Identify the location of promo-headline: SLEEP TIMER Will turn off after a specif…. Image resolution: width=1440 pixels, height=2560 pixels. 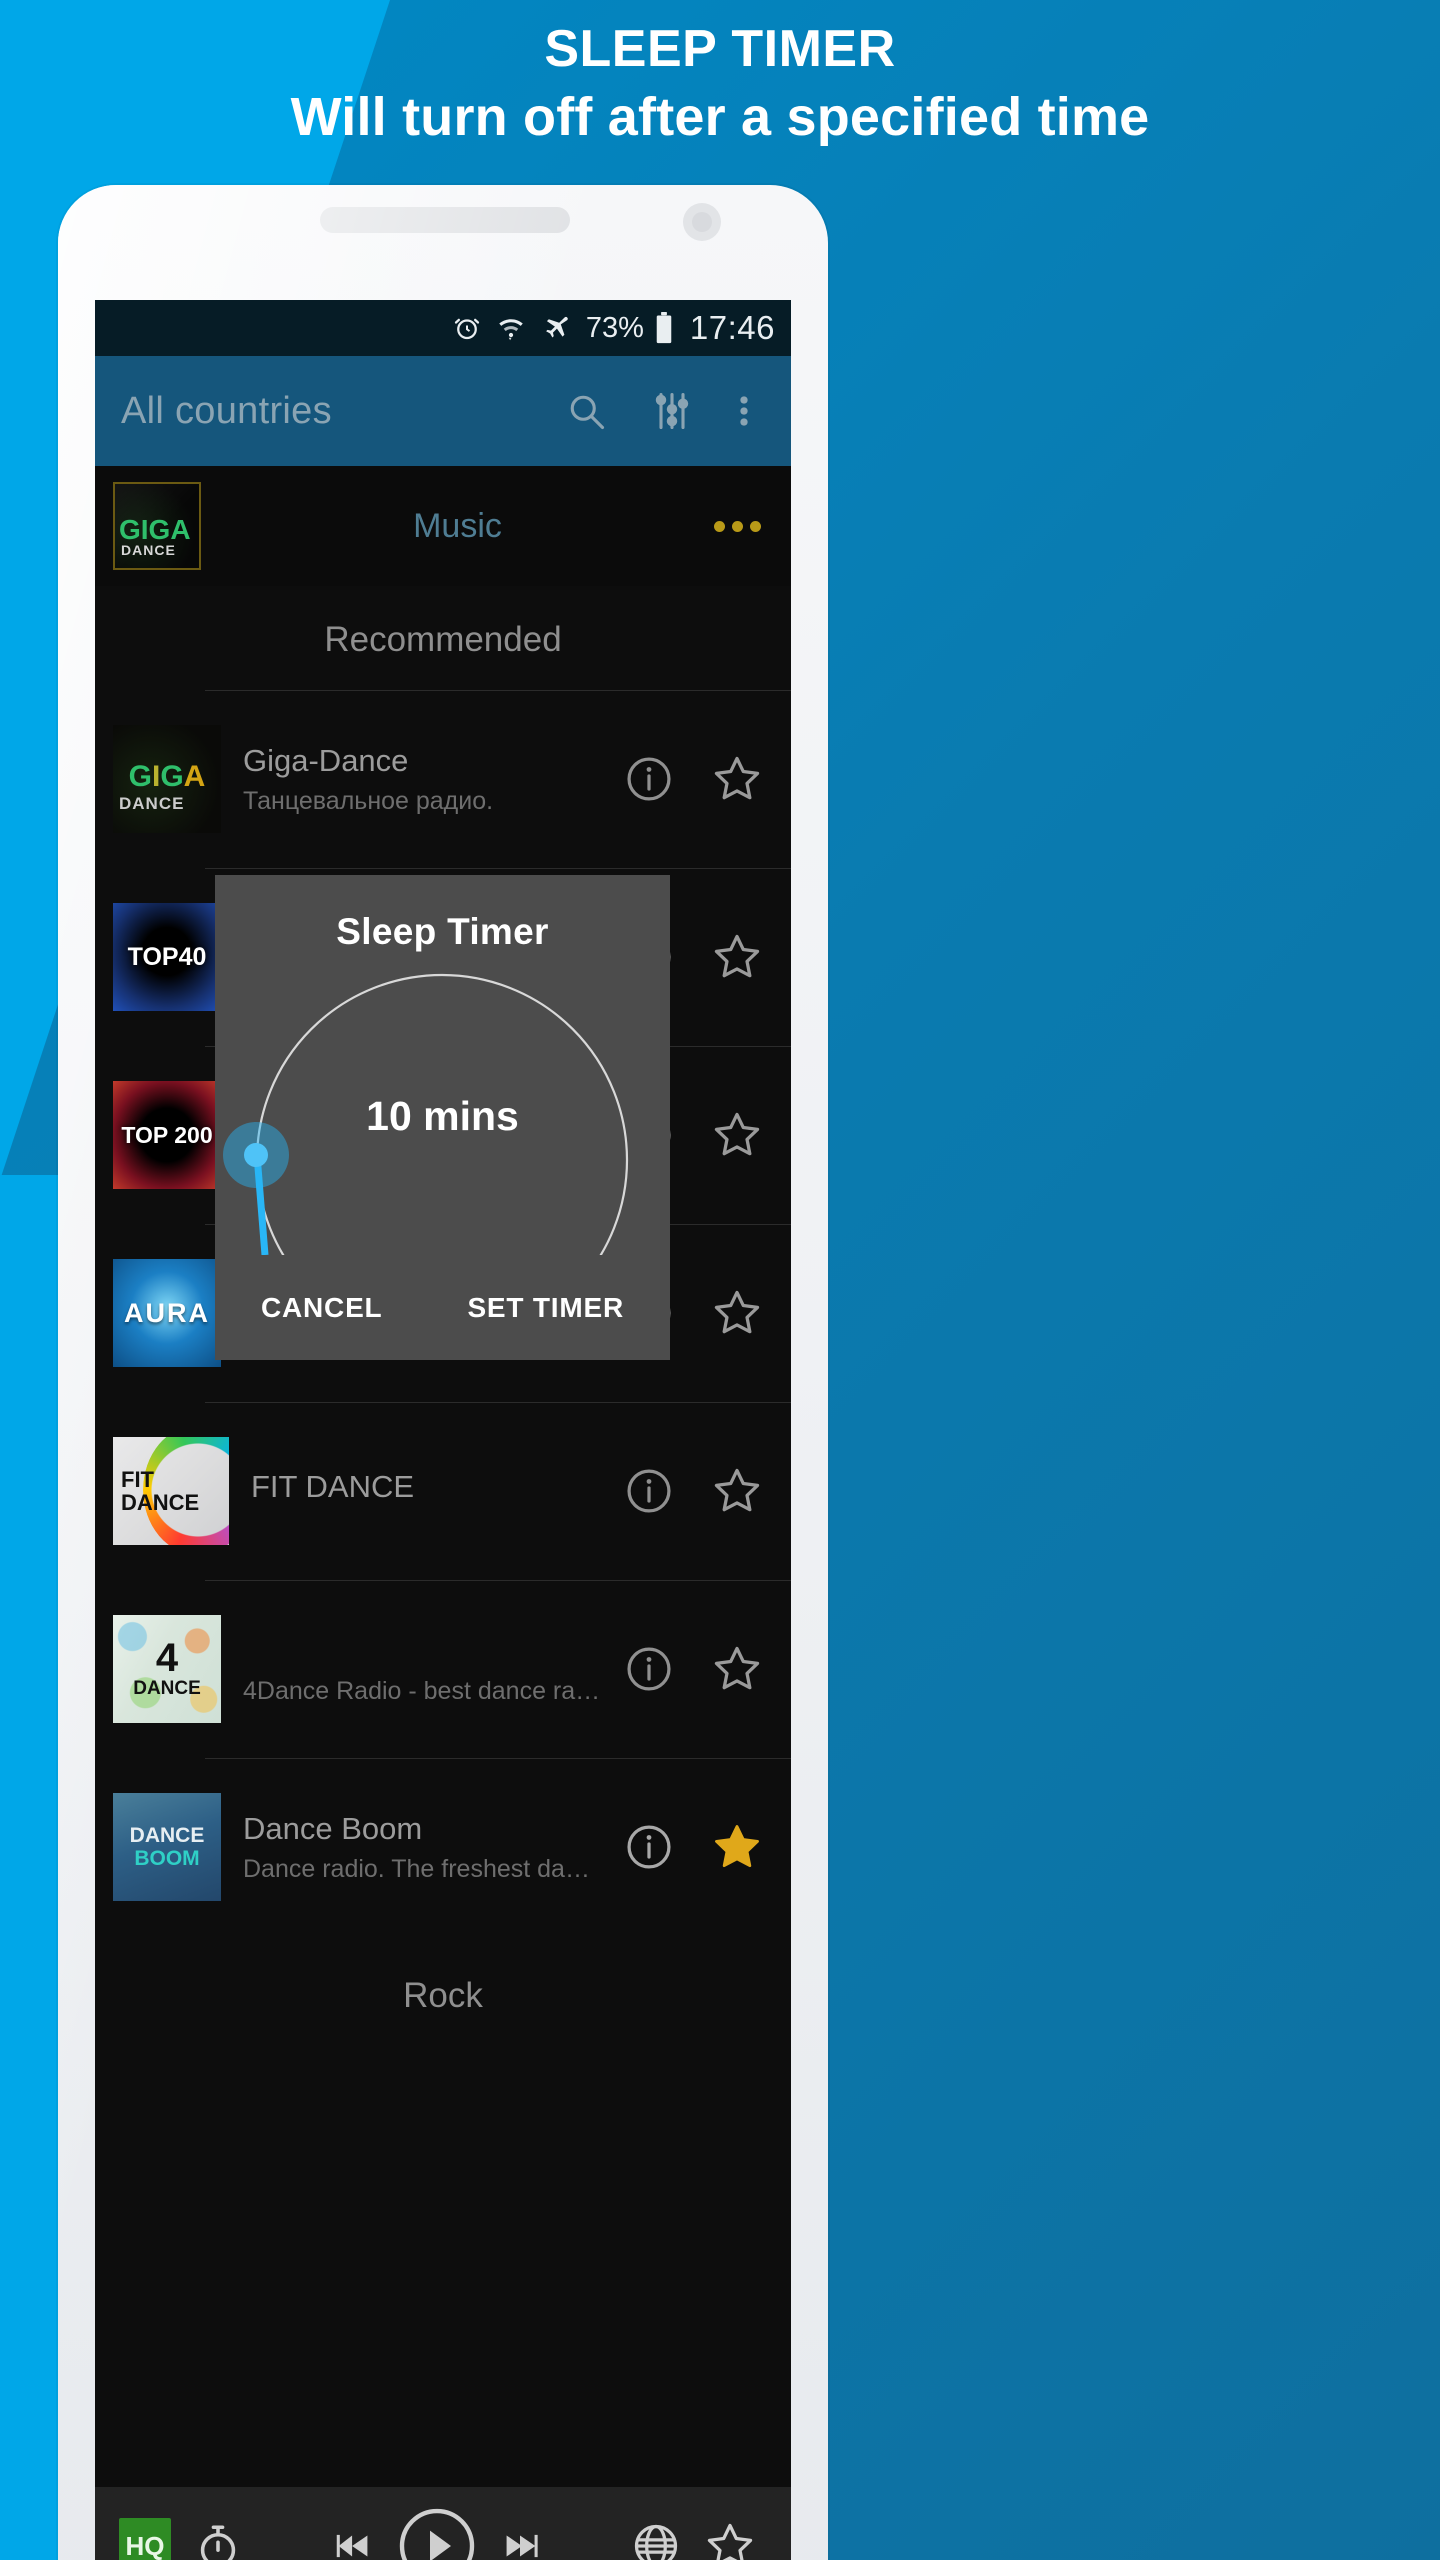
(720, 84).